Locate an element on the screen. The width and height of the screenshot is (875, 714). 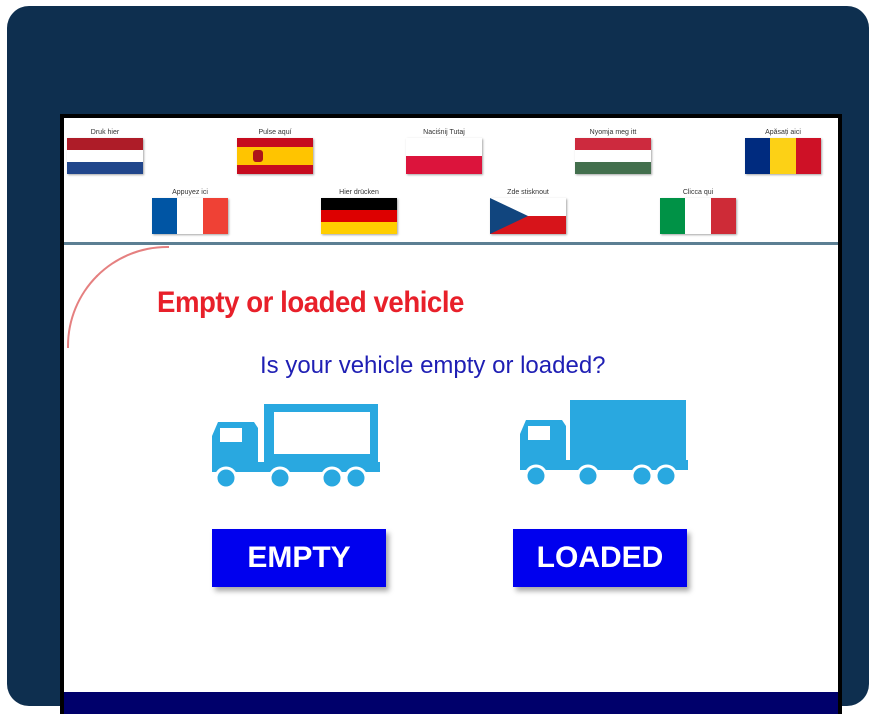
language-label: Druk hier is located at coordinates (105, 132).